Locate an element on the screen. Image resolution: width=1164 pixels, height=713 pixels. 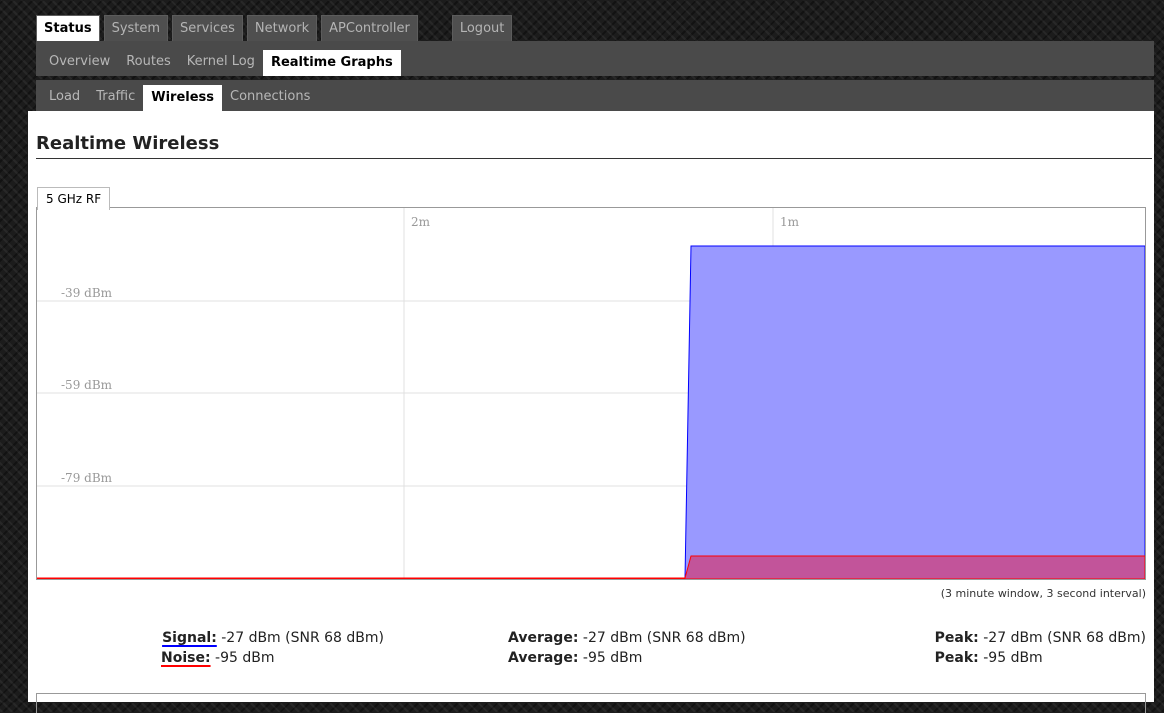
peak-noise-value: -95 dBm is located at coordinates (1013, 658).